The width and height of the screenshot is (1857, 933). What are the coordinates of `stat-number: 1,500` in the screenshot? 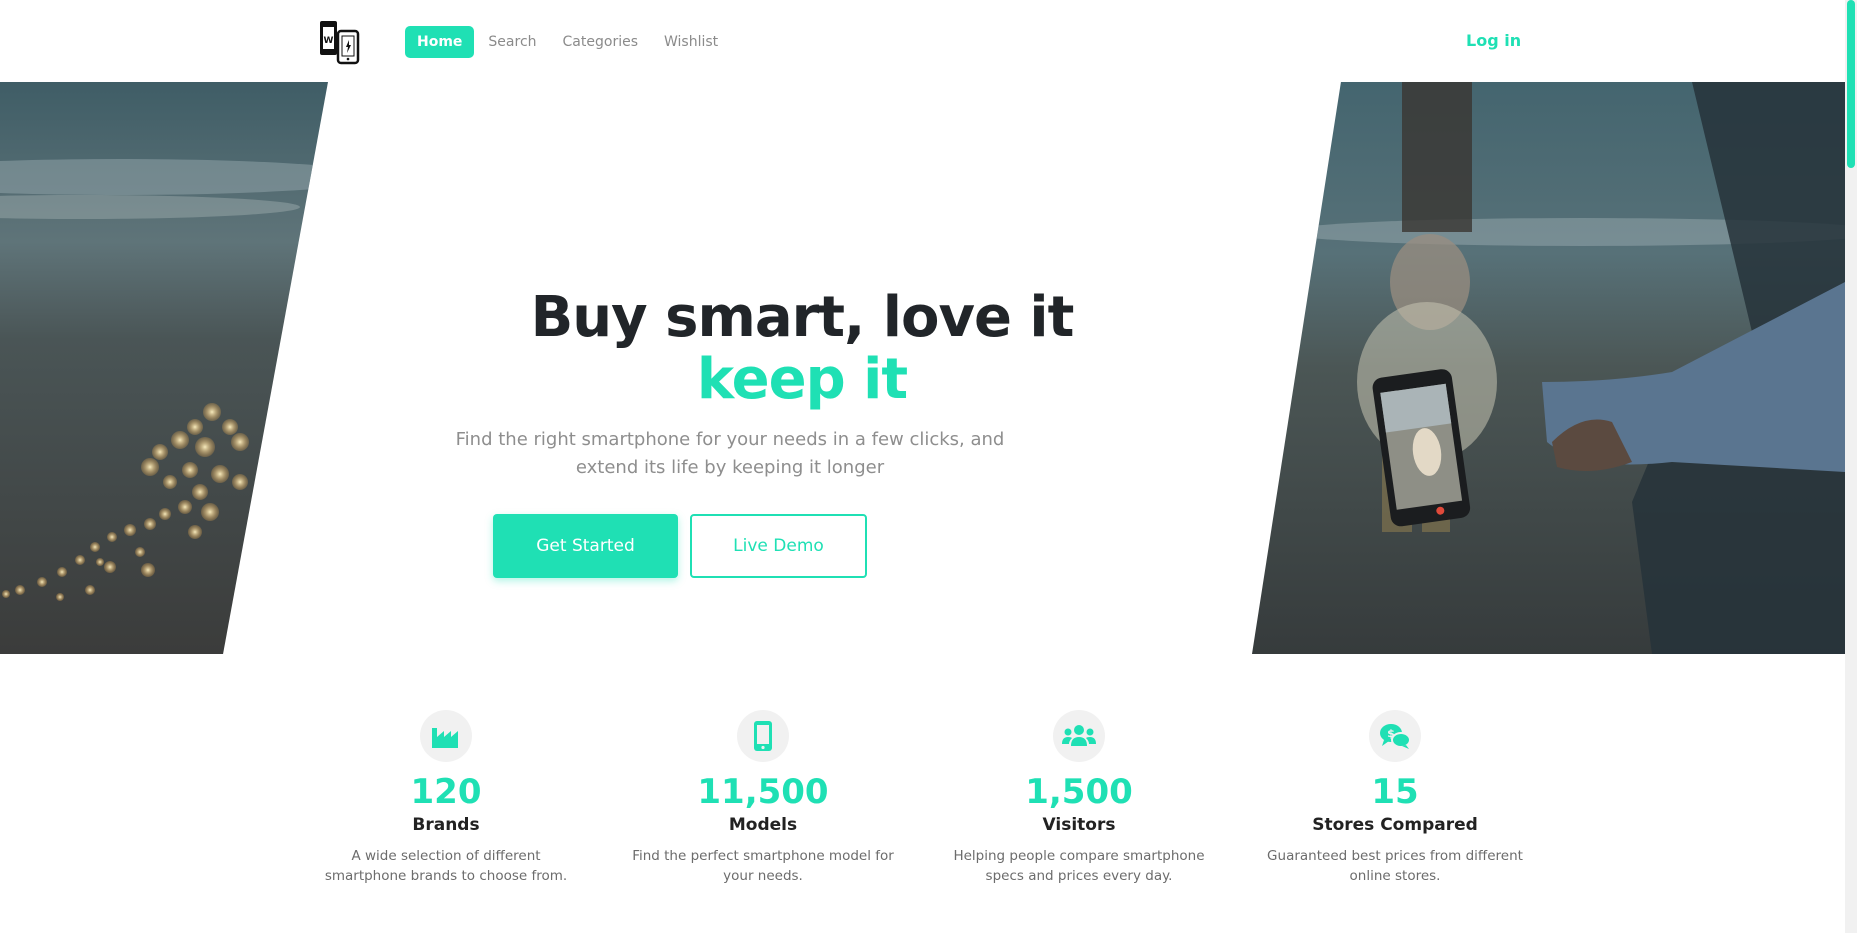 It's located at (1079, 792).